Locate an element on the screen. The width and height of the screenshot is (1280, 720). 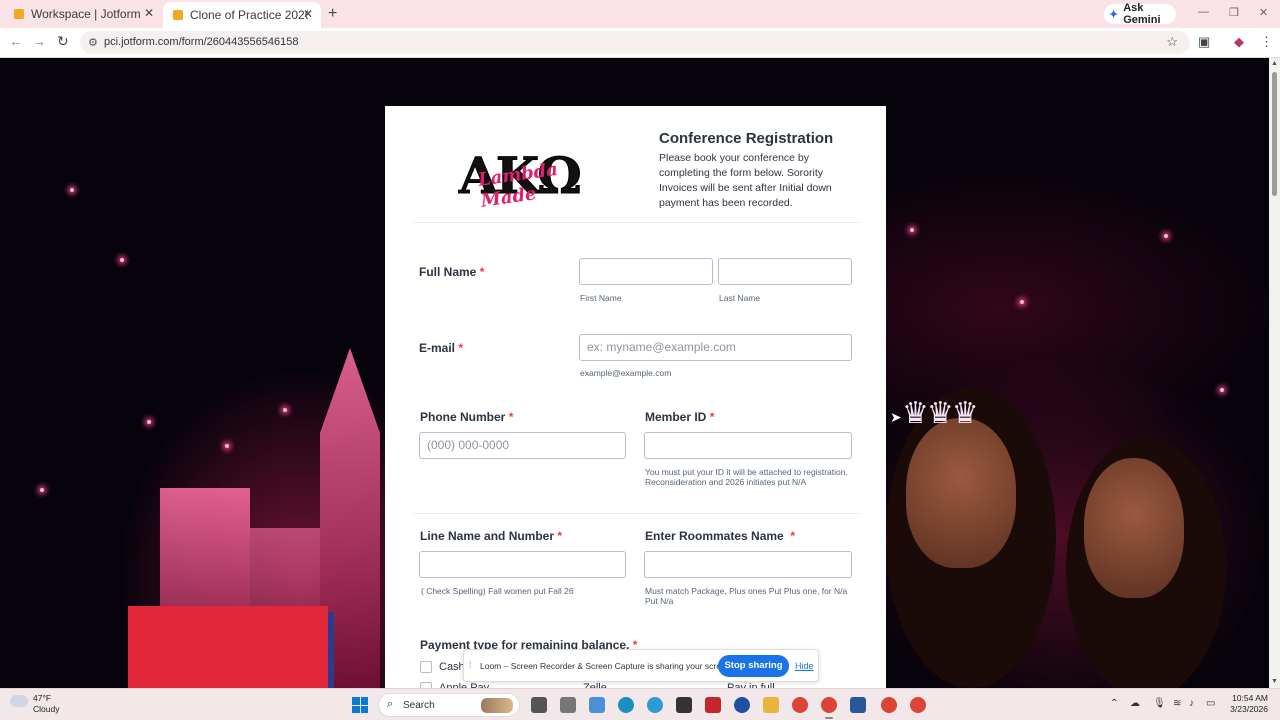
mcafee-icon is located at coordinates (713, 705).